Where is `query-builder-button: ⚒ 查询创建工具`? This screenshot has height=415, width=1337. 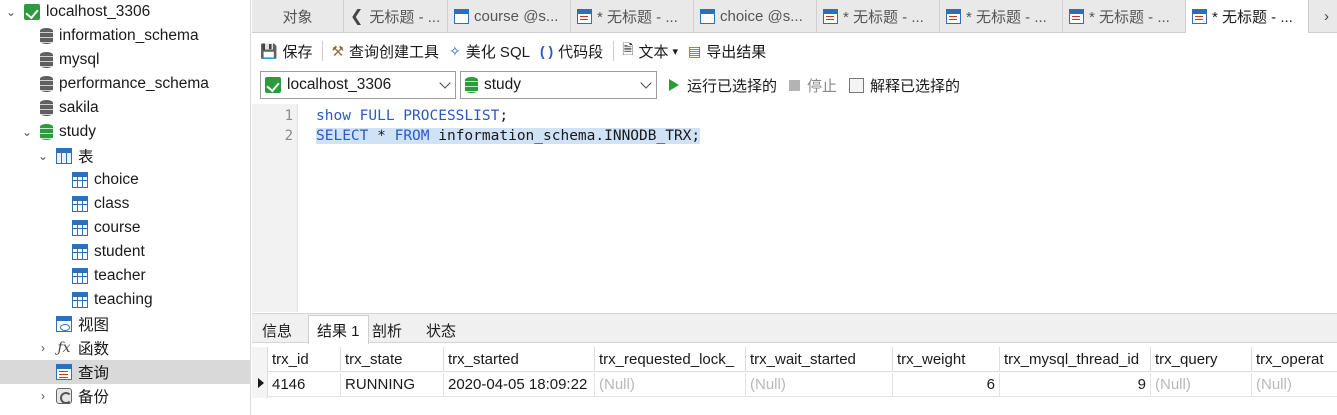
query-builder-button: ⚒ 查询创建工具 is located at coordinates (385, 51).